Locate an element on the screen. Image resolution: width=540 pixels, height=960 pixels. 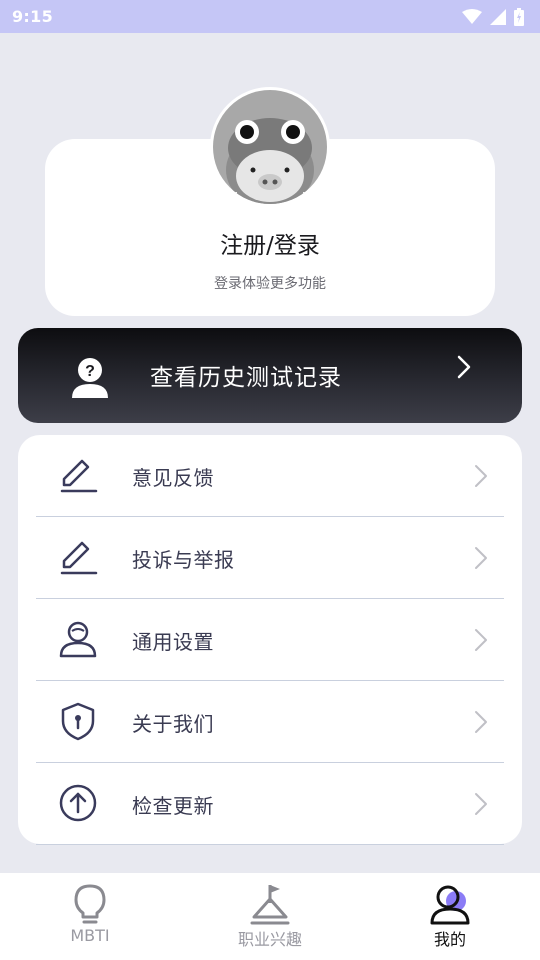
menu-item-label: 意见反馈 is located at coordinates (173, 478).